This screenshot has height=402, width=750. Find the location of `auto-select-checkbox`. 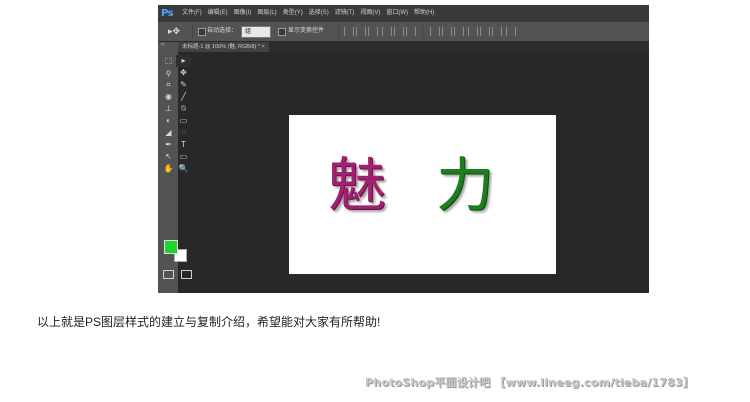

auto-select-checkbox is located at coordinates (202, 32).